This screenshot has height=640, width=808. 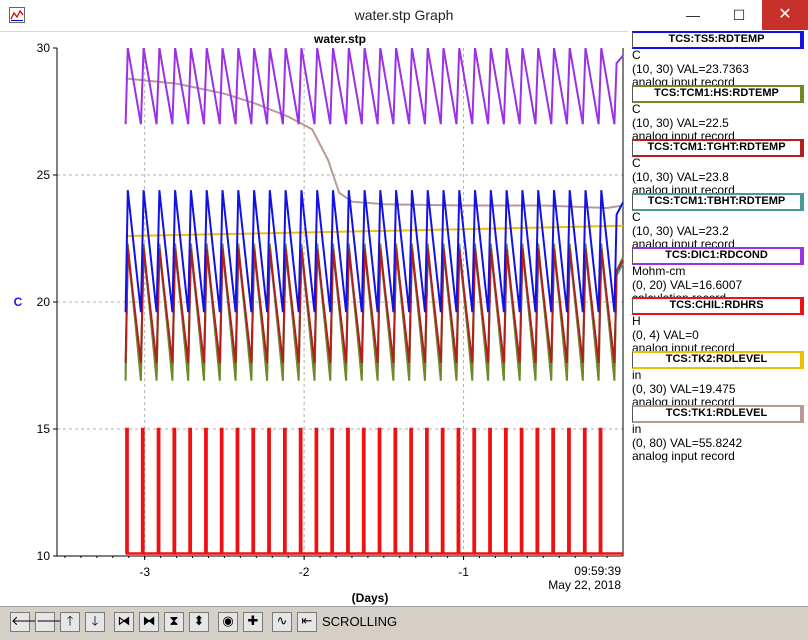 I want to click on legend-unit: Mohm-cm, so click(x=659, y=271).